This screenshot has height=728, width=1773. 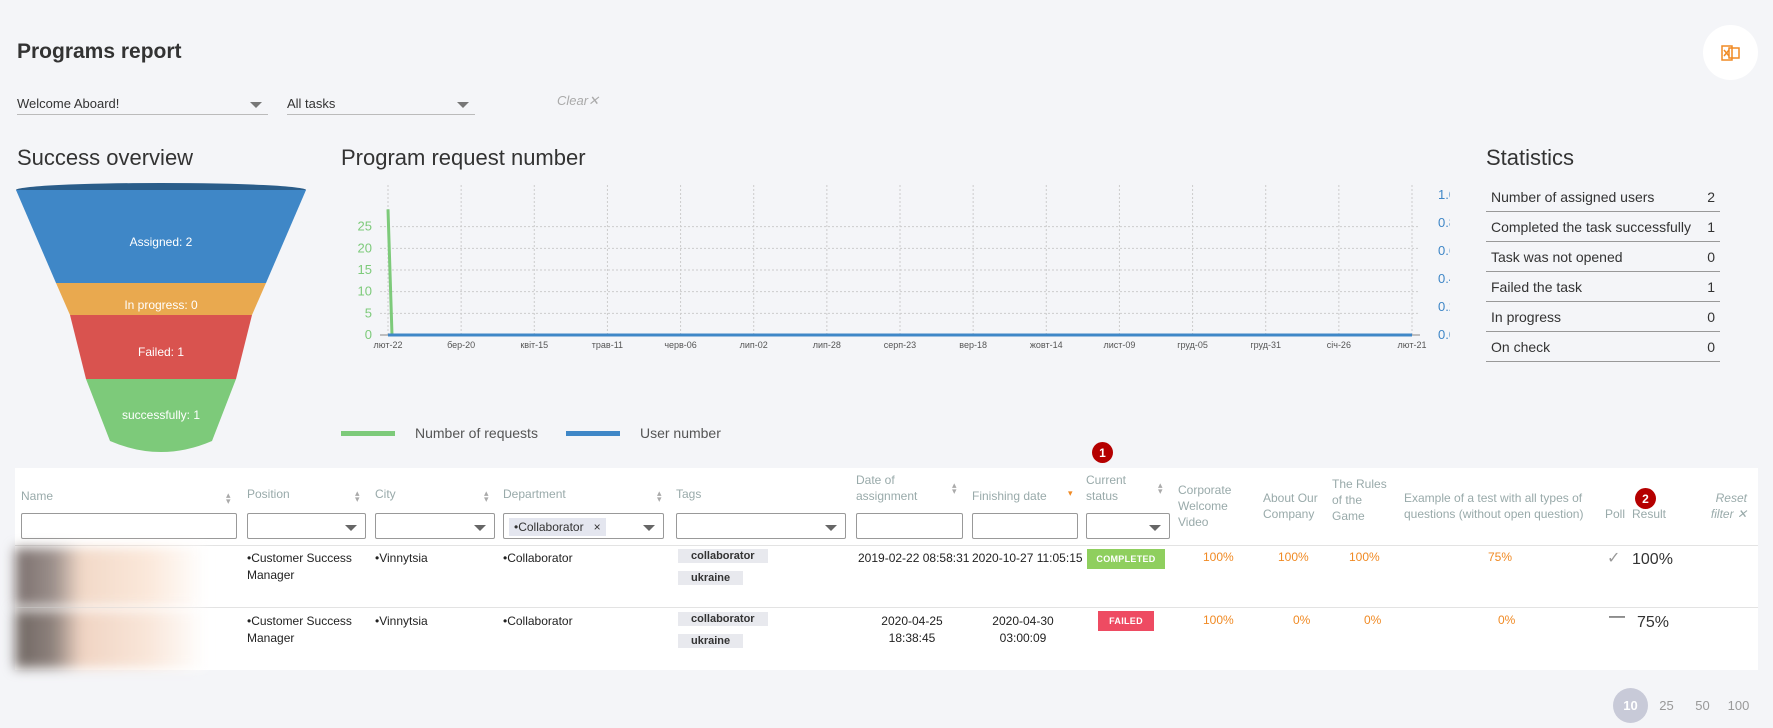 What do you see at coordinates (1025, 526) in the screenshot?
I see `finishing-date-filter-input` at bounding box center [1025, 526].